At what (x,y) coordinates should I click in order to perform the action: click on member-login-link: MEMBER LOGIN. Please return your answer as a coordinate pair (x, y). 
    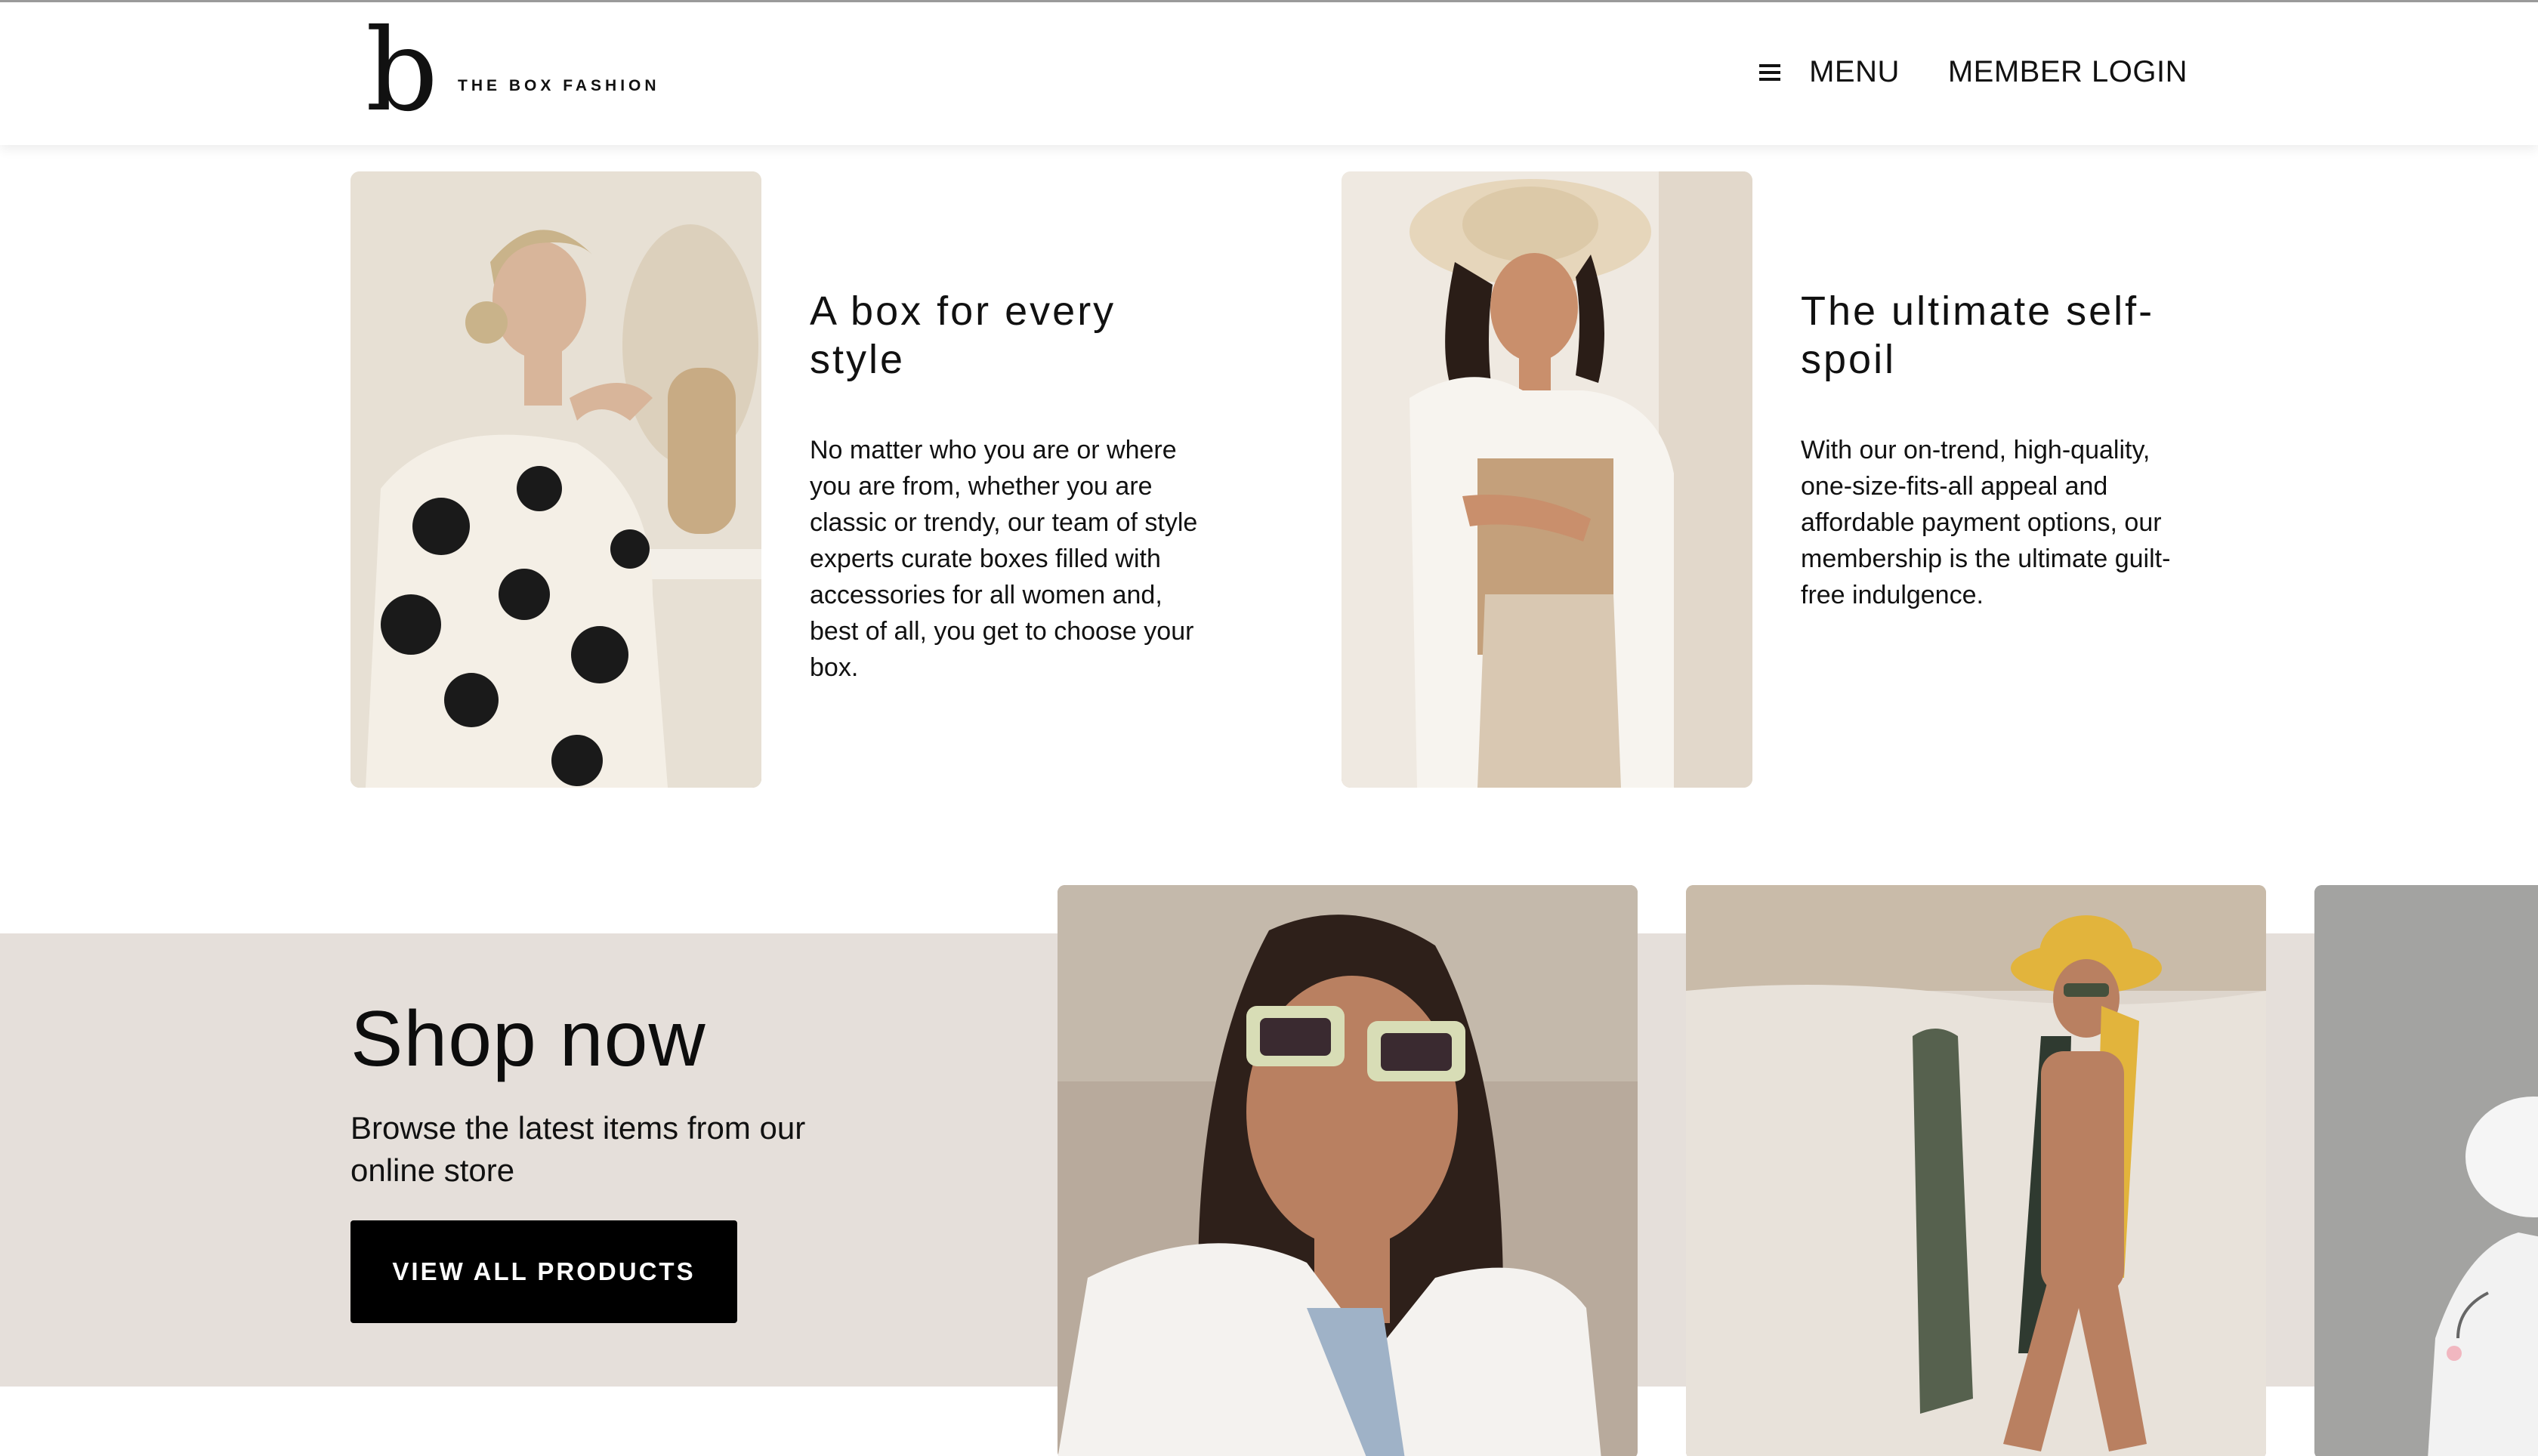
    Looking at the image, I should click on (2068, 72).